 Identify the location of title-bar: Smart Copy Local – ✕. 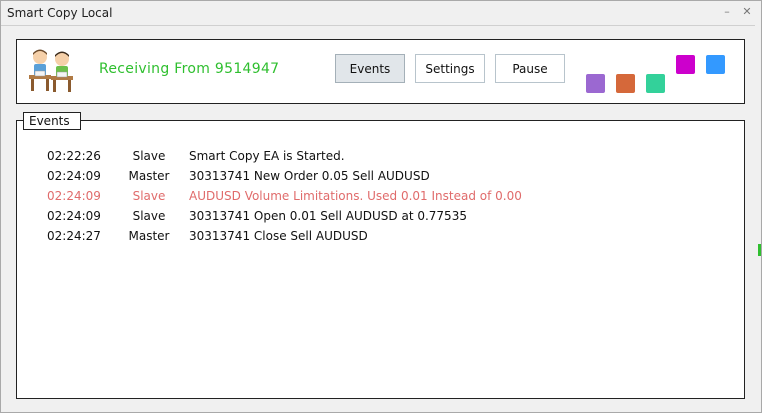
(381, 13).